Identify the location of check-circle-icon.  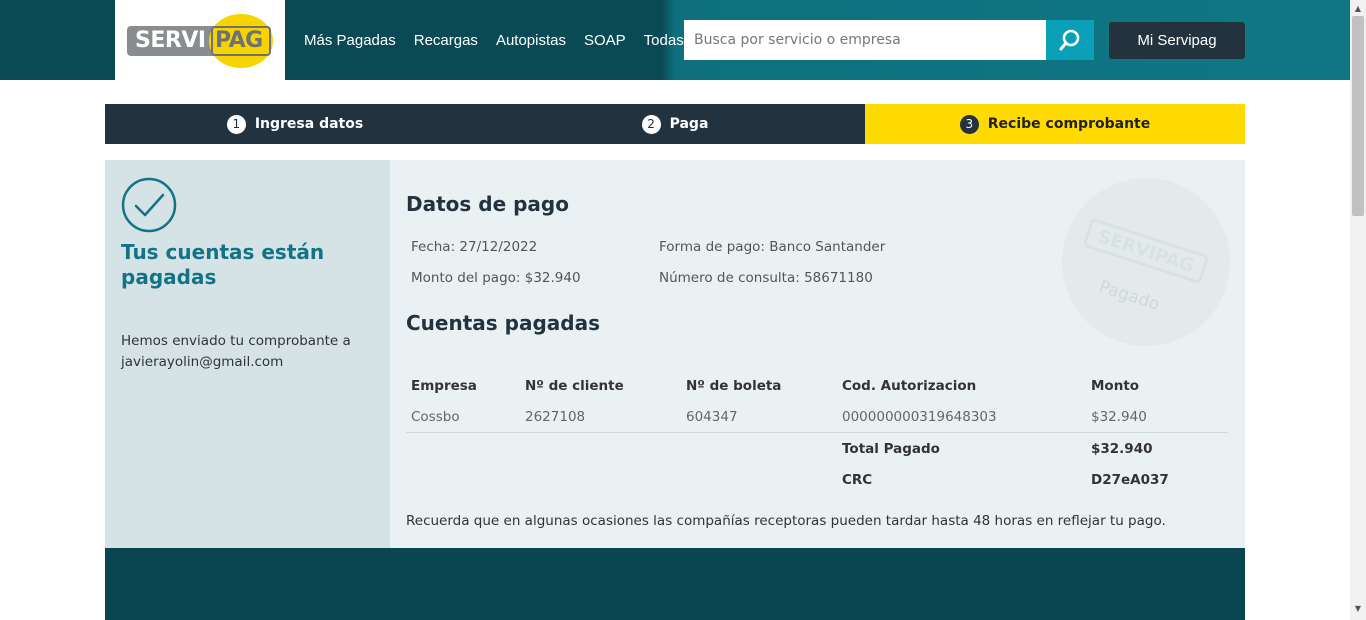
(149, 205).